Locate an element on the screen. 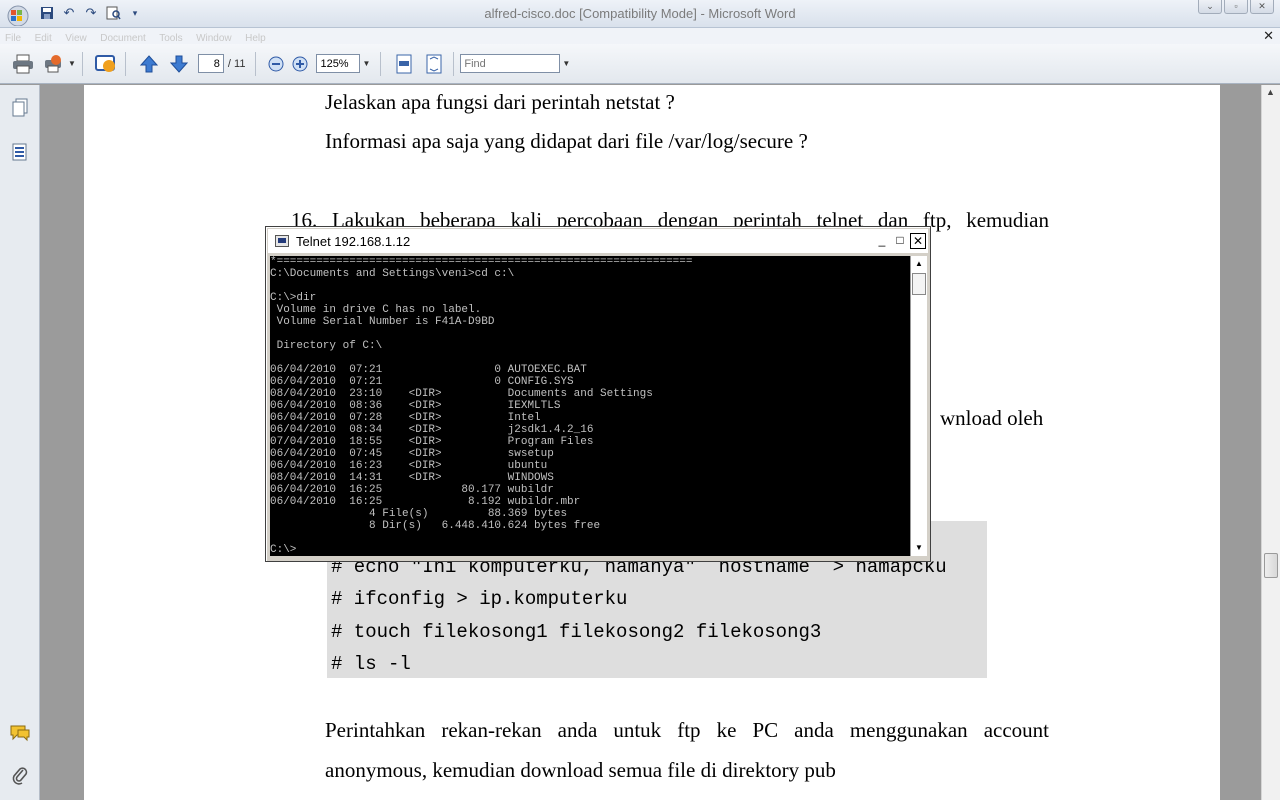  telnet-minimize-button: _ is located at coordinates (882, 241).